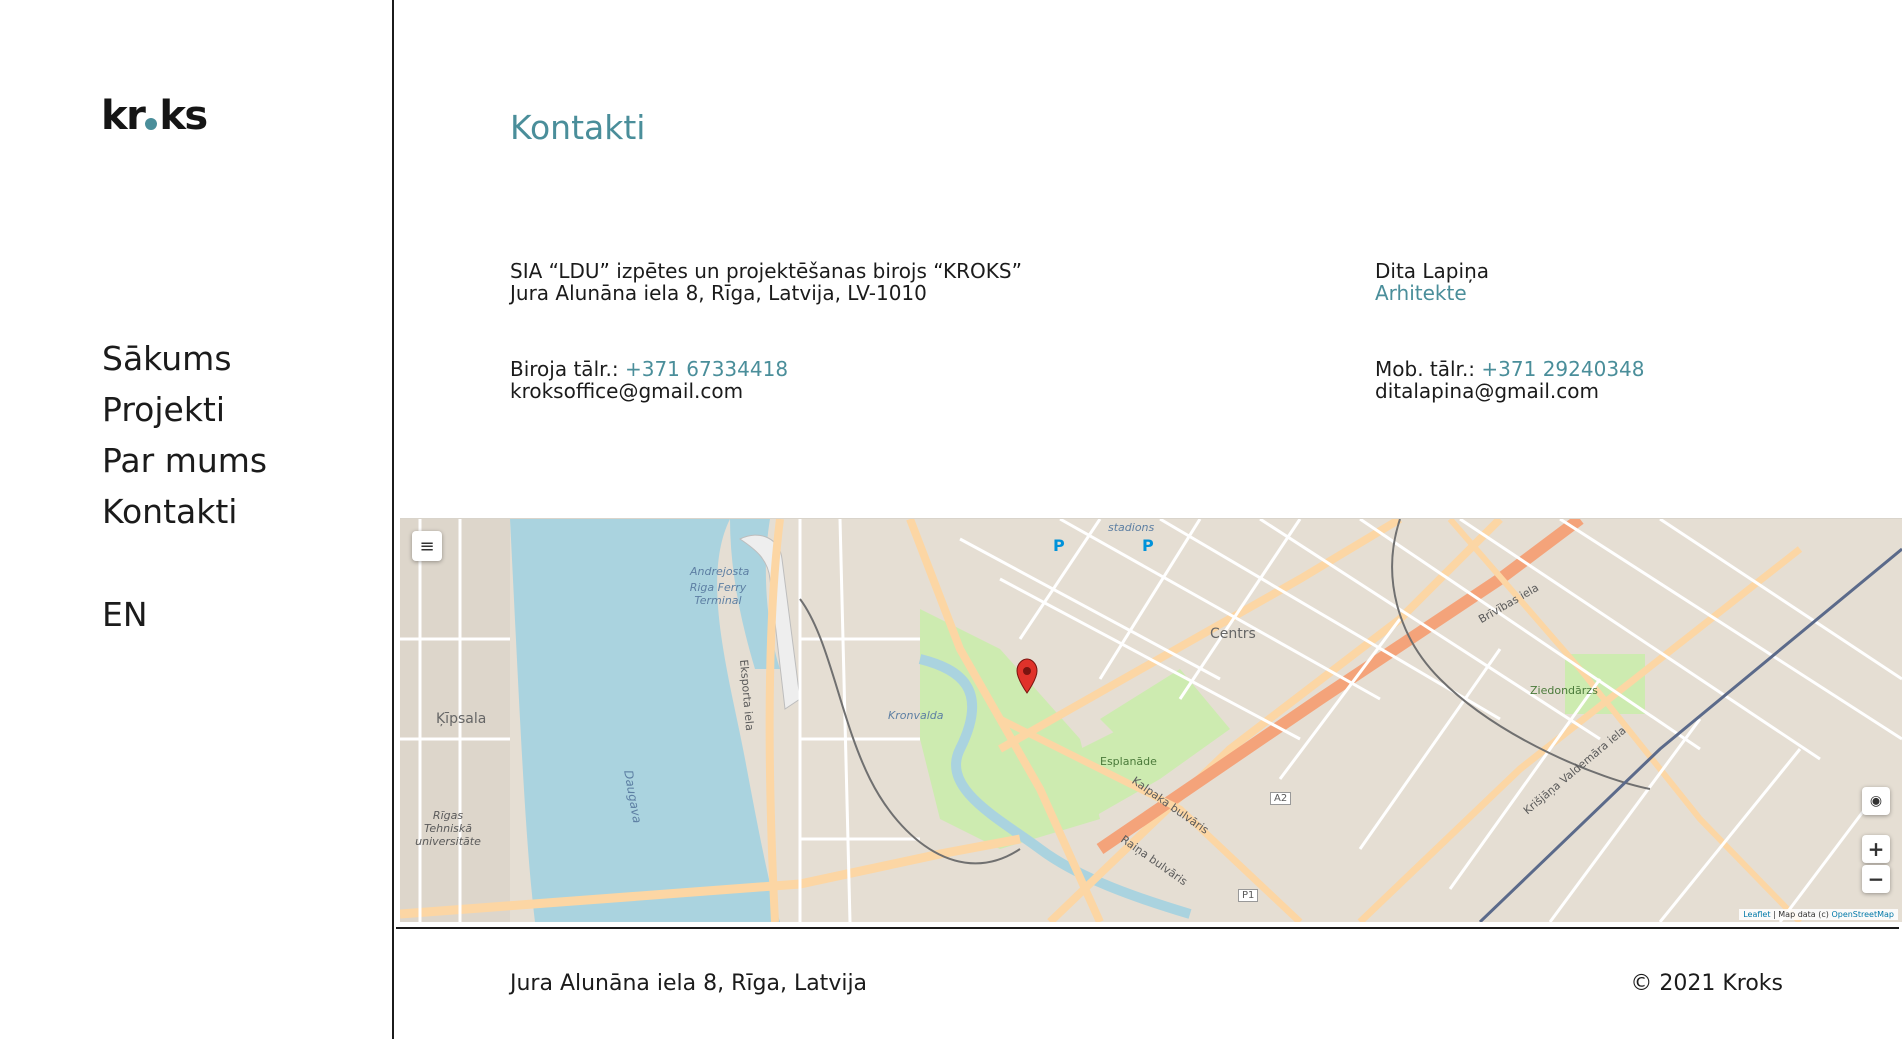  Describe the element at coordinates (184, 511) in the screenshot. I see `nav-item-kontakti: Kontakti` at that location.